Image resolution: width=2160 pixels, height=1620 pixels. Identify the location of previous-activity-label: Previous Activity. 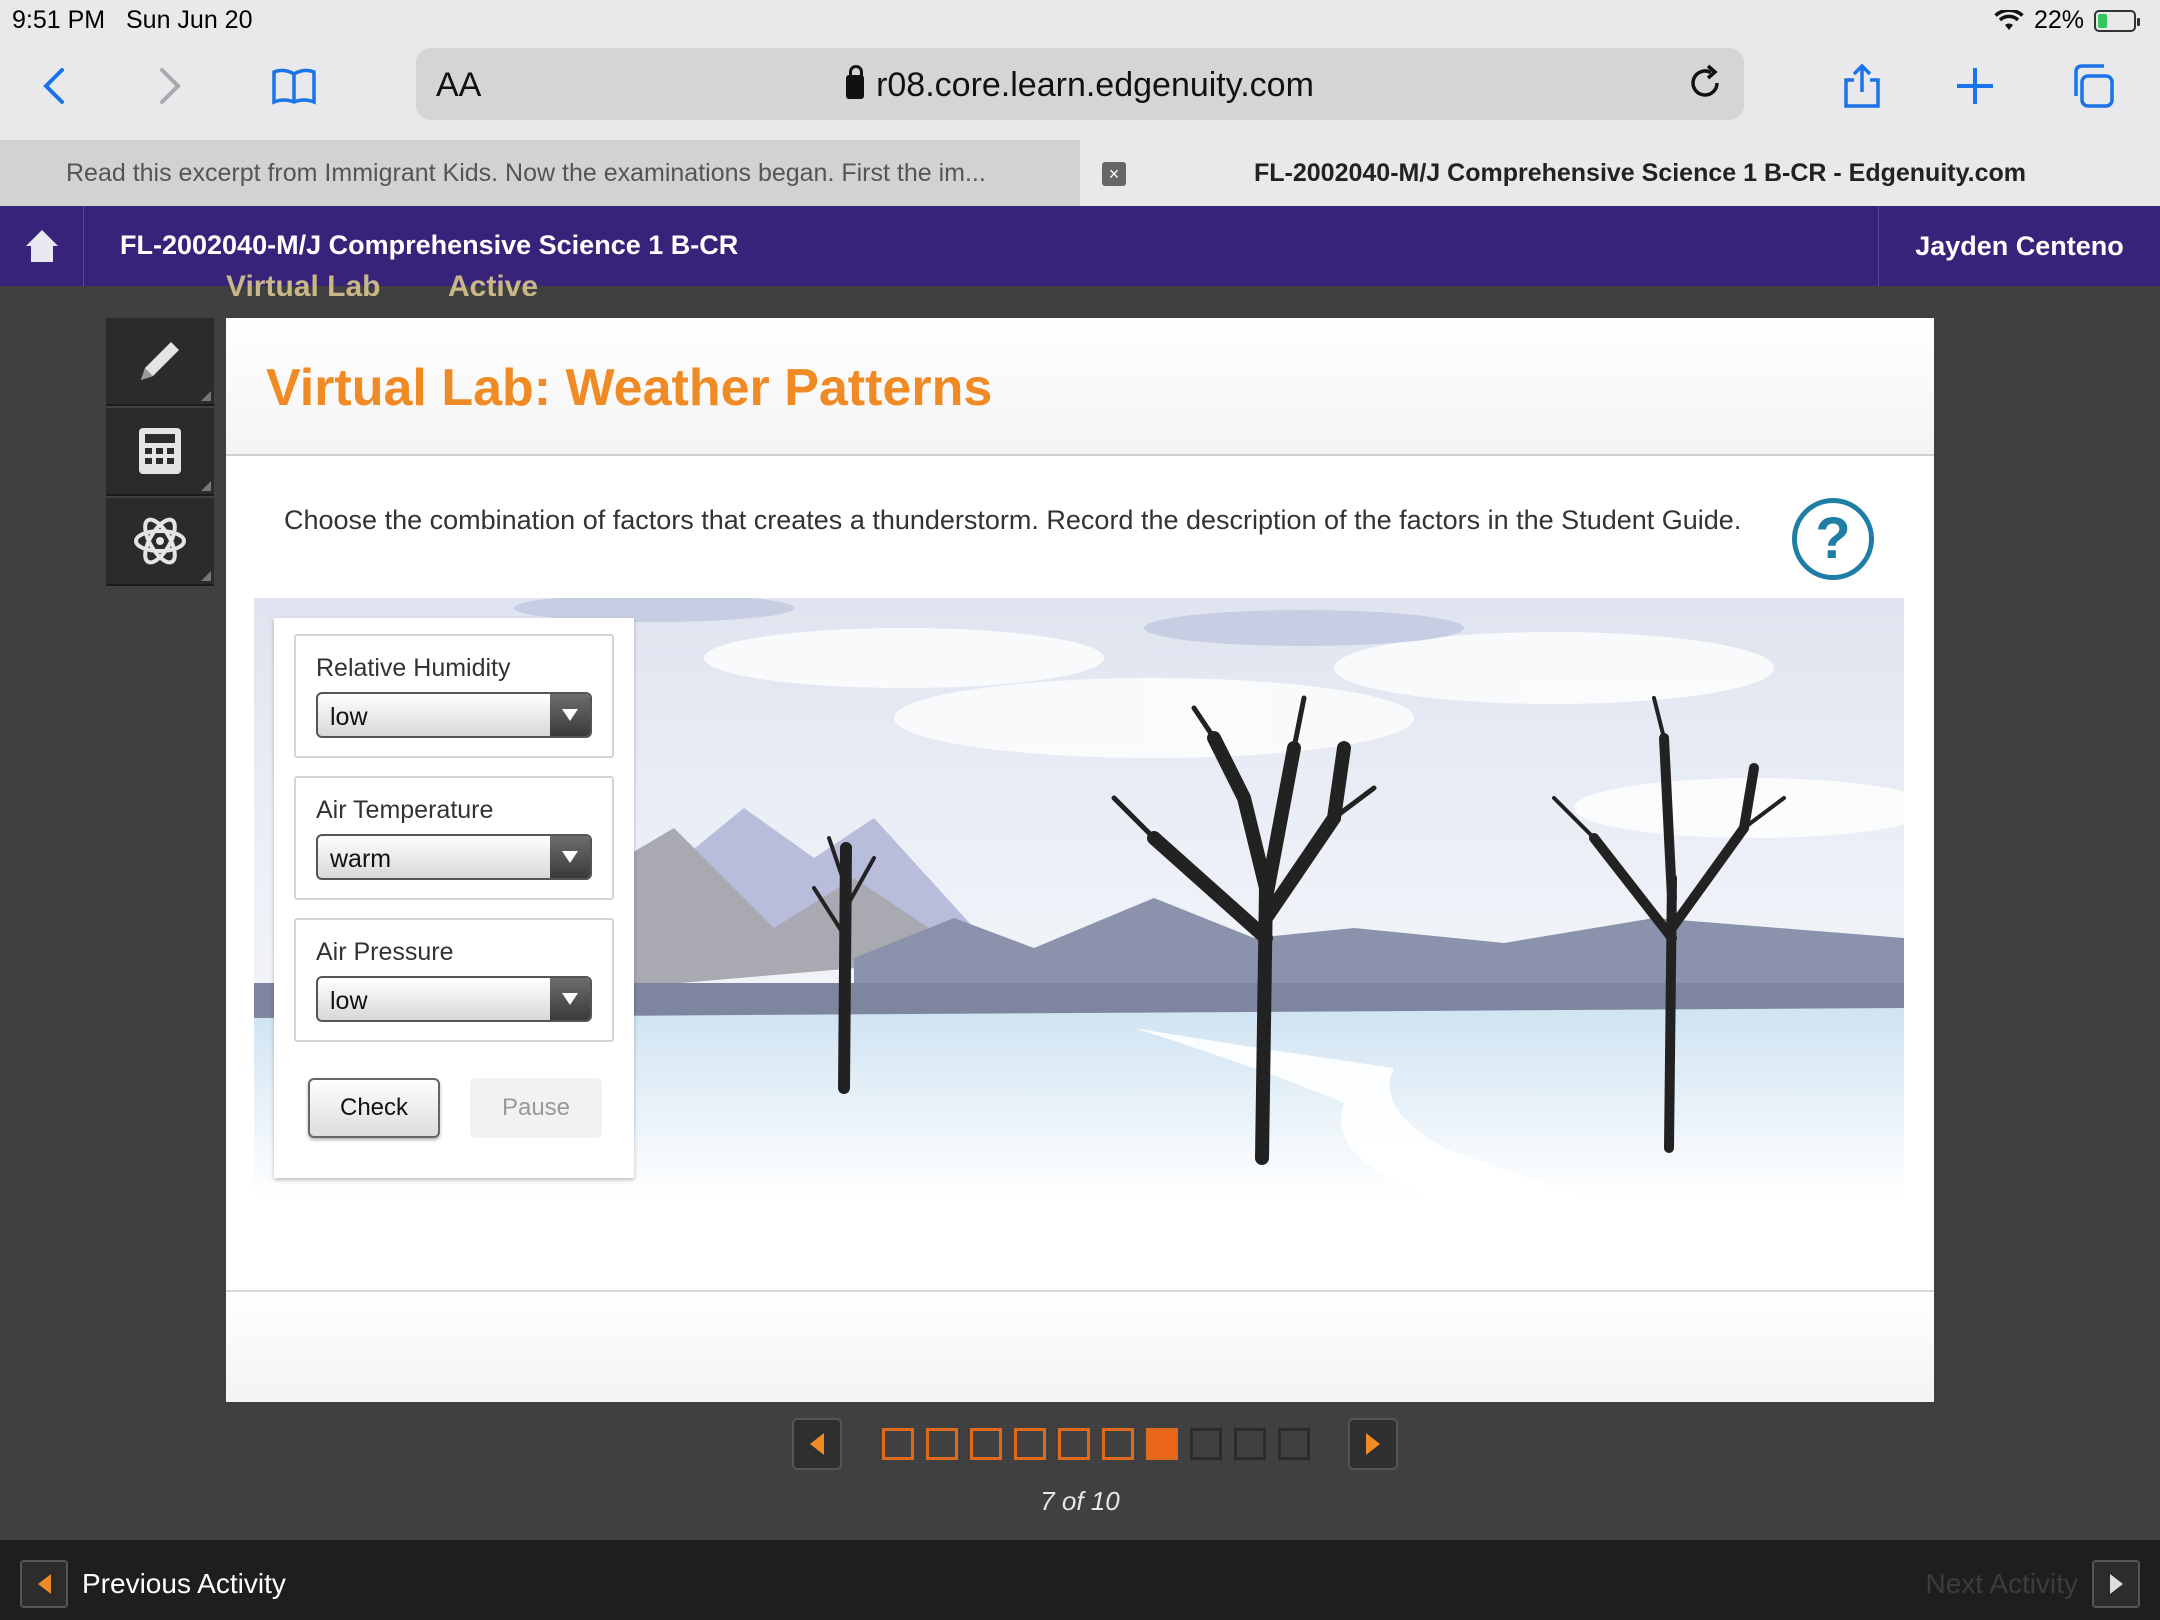
(184, 1584).